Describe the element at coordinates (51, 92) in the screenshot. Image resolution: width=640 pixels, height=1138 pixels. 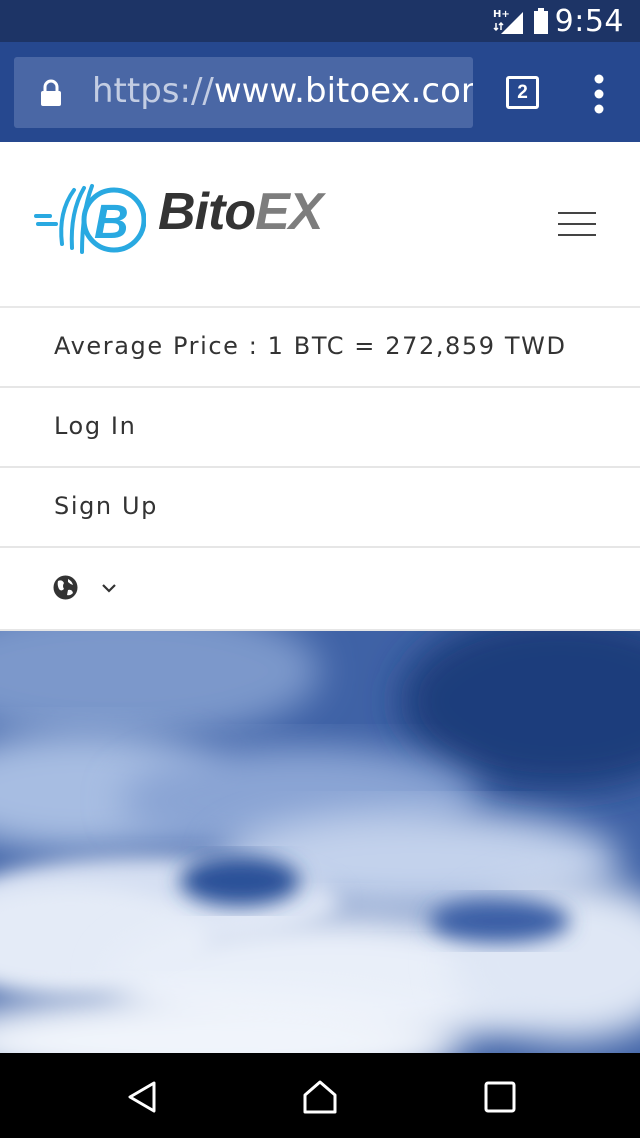
I see `lock-icon` at that location.